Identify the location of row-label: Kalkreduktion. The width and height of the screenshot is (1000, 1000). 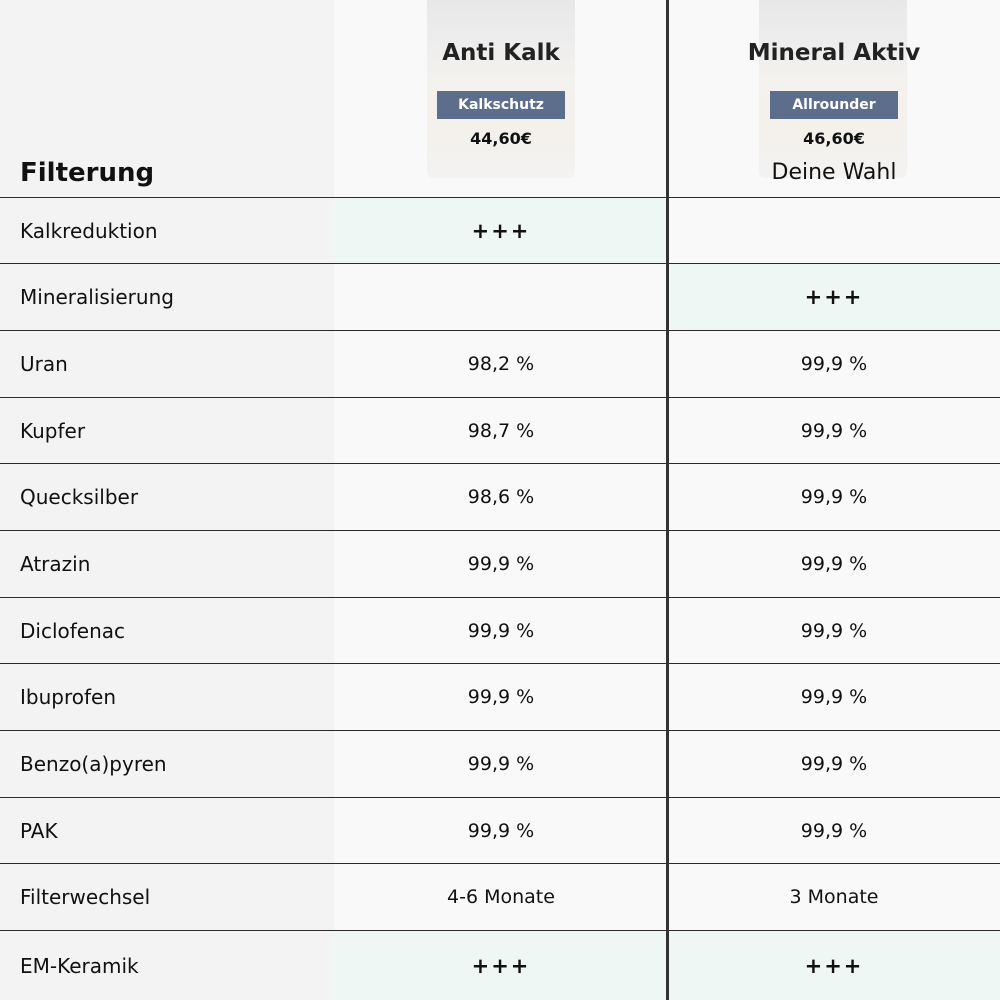
(167, 230).